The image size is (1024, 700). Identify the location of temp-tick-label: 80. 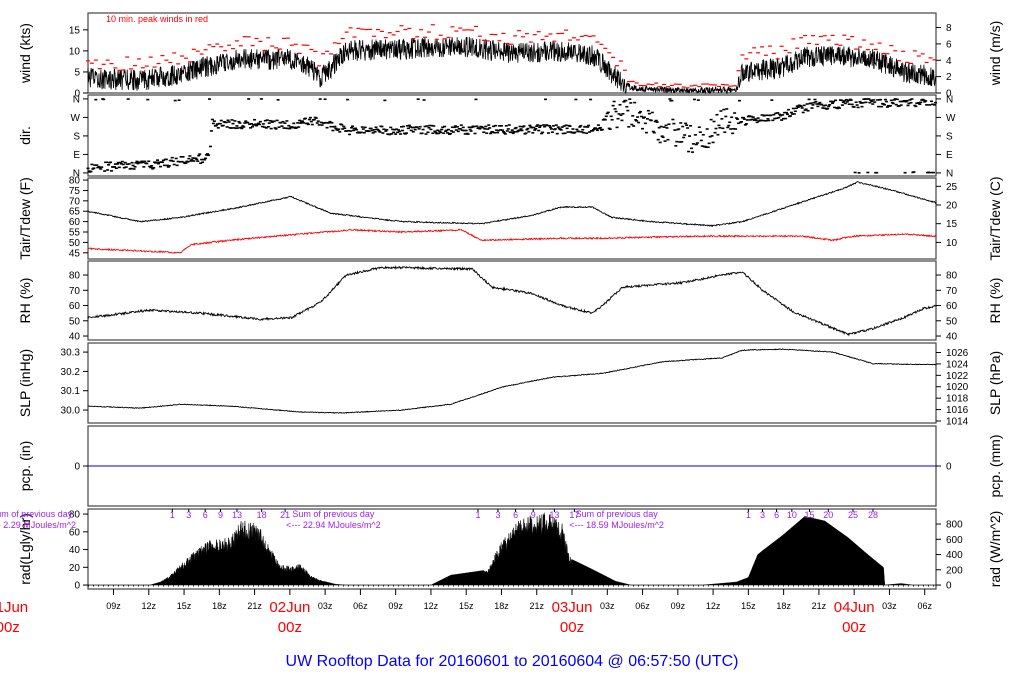
(75, 181).